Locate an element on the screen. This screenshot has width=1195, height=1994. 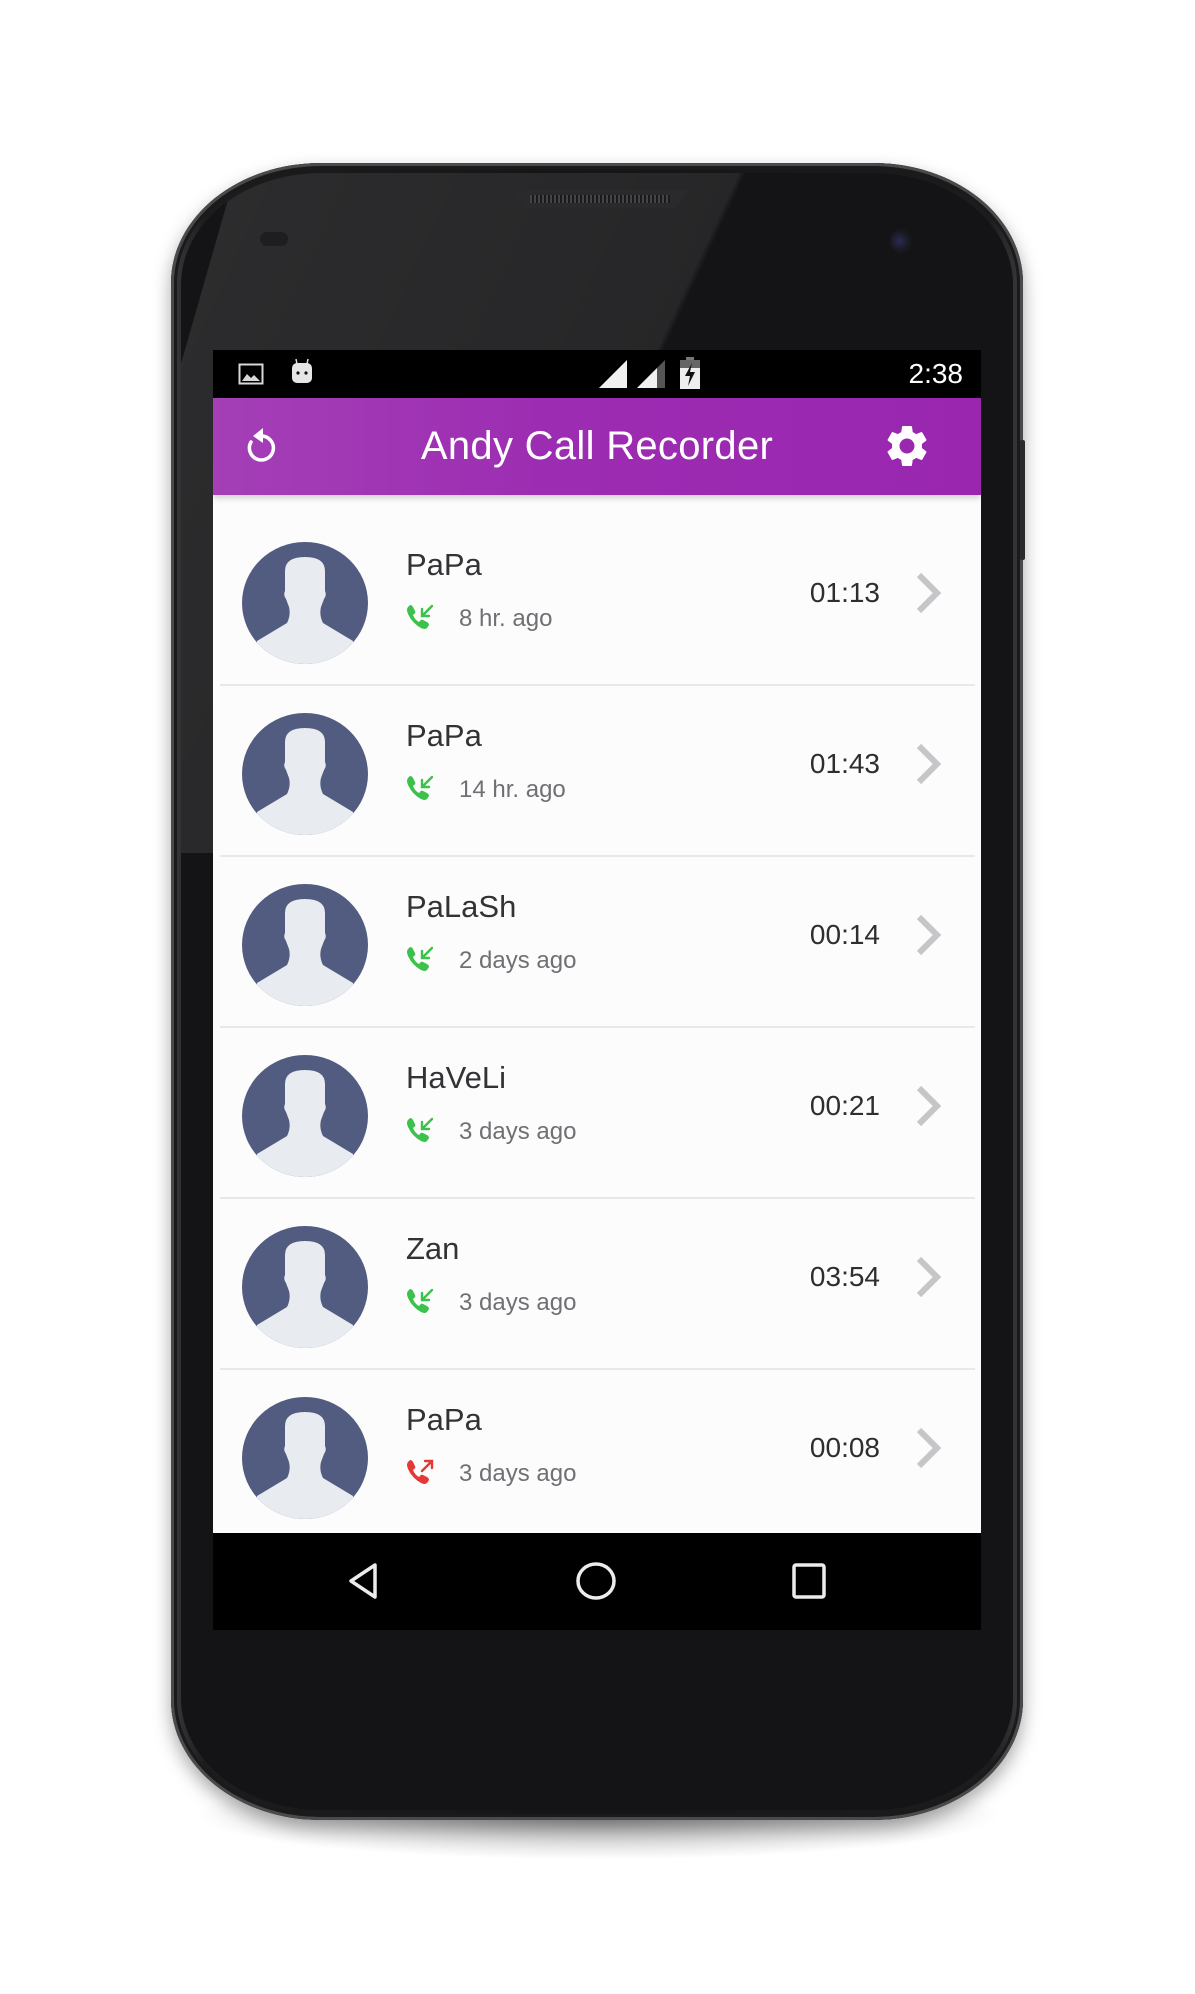
recording-duration: 01:13 is located at coordinates (844, 592).